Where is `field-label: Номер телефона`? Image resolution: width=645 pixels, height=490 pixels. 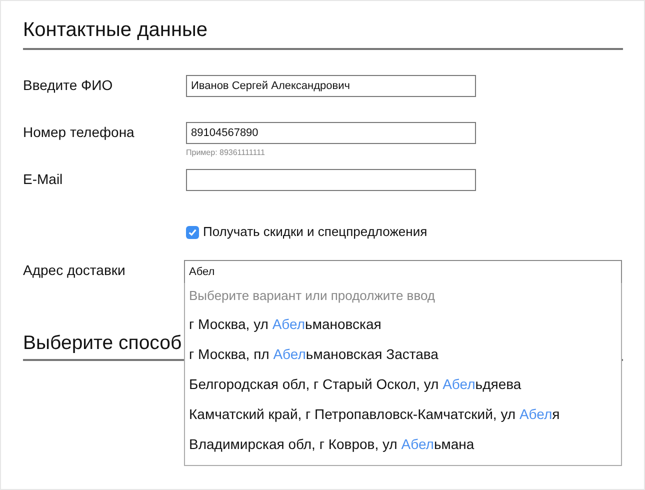
field-label: Номер телефона is located at coordinates (79, 132).